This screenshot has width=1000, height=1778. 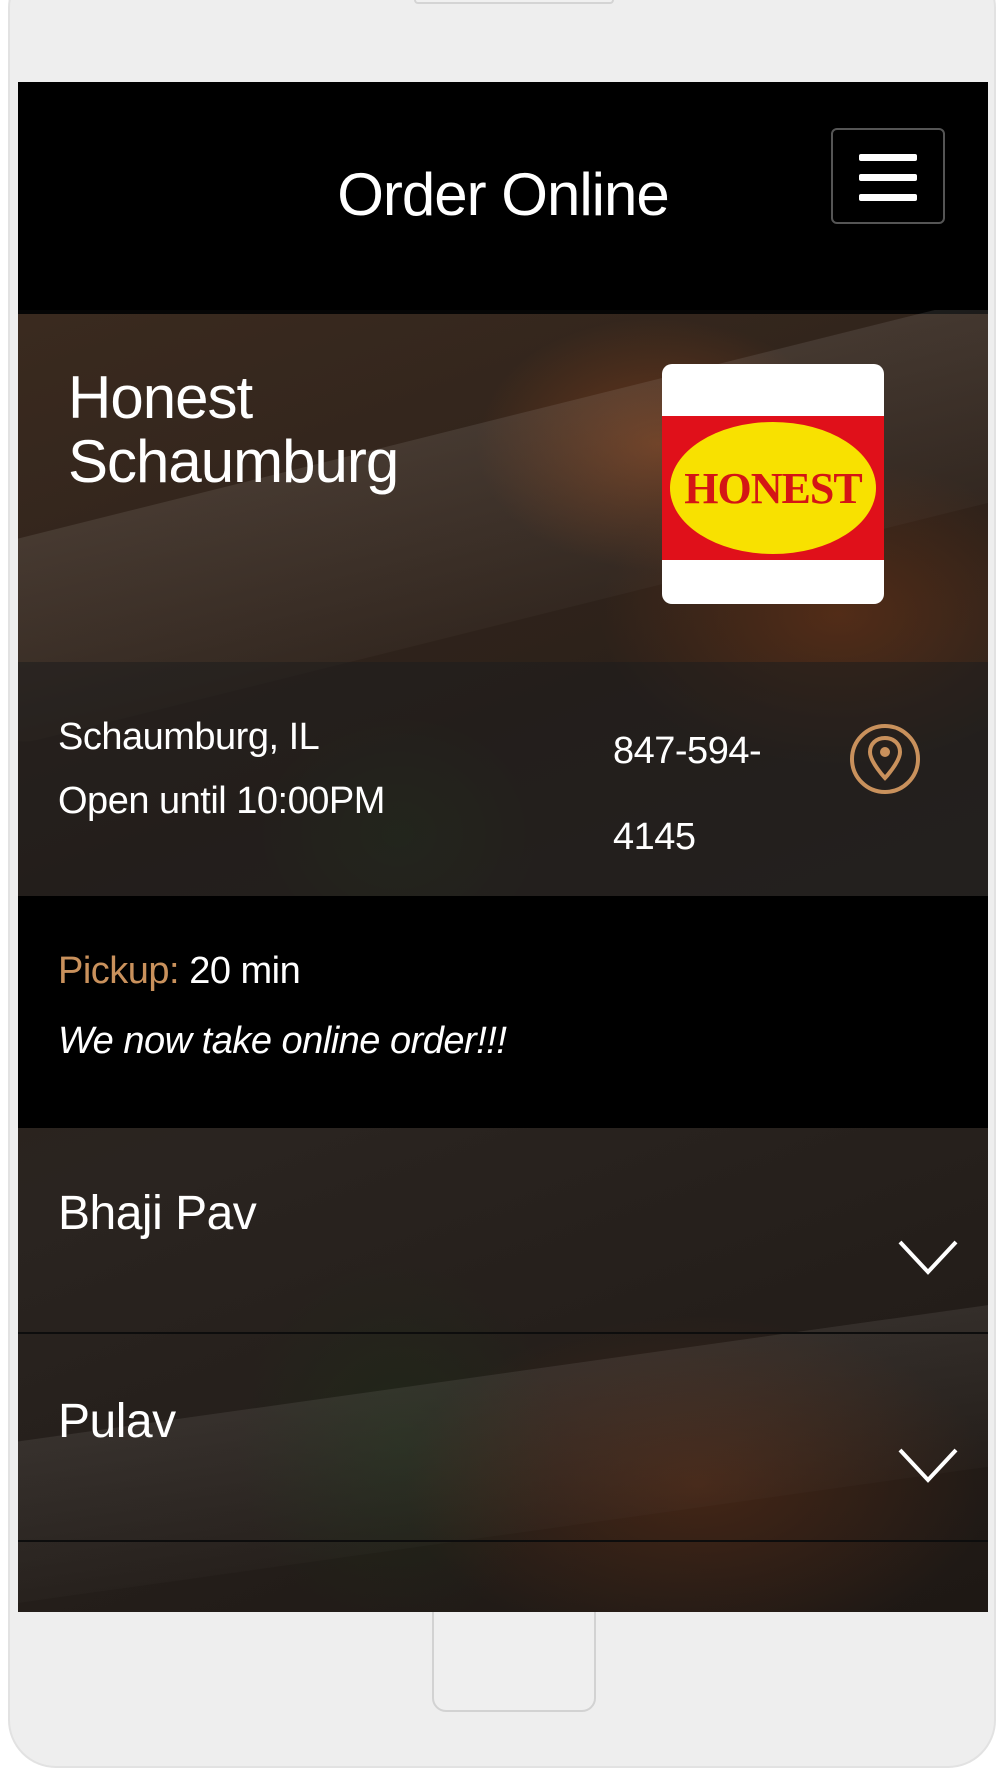 I want to click on restaurant-hours: Open until 10:00PM, so click(x=221, y=801).